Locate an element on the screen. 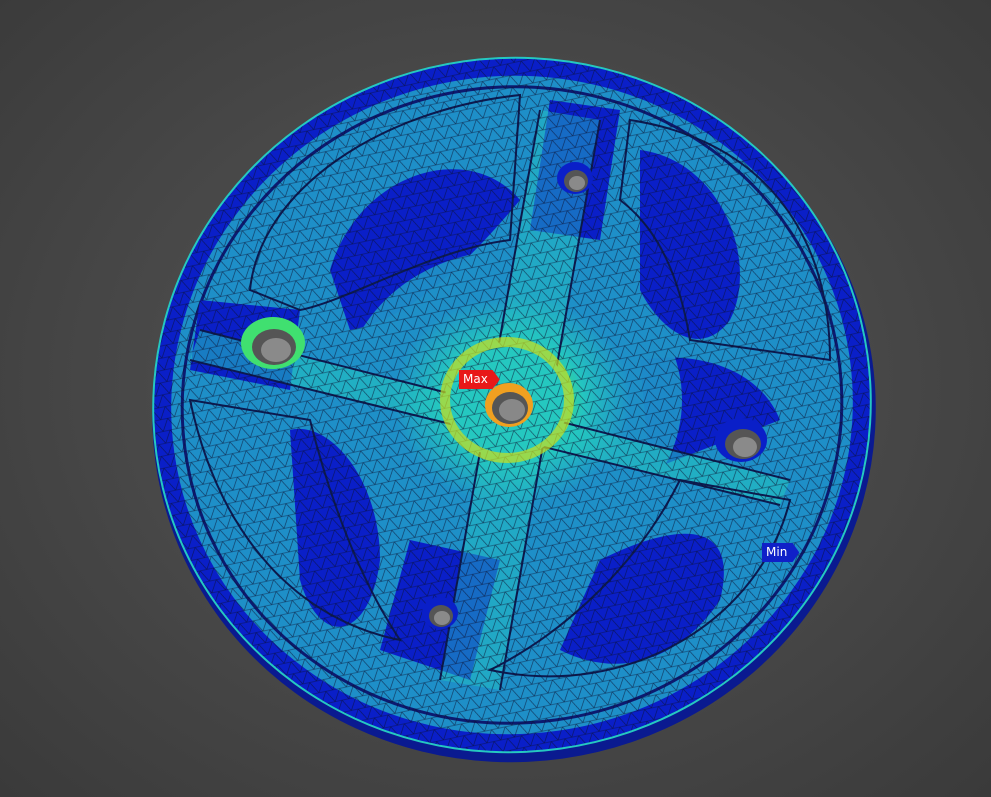 Image resolution: width=991 pixels, height=797 pixels. bolt-hole-top is located at coordinates (575, 178).